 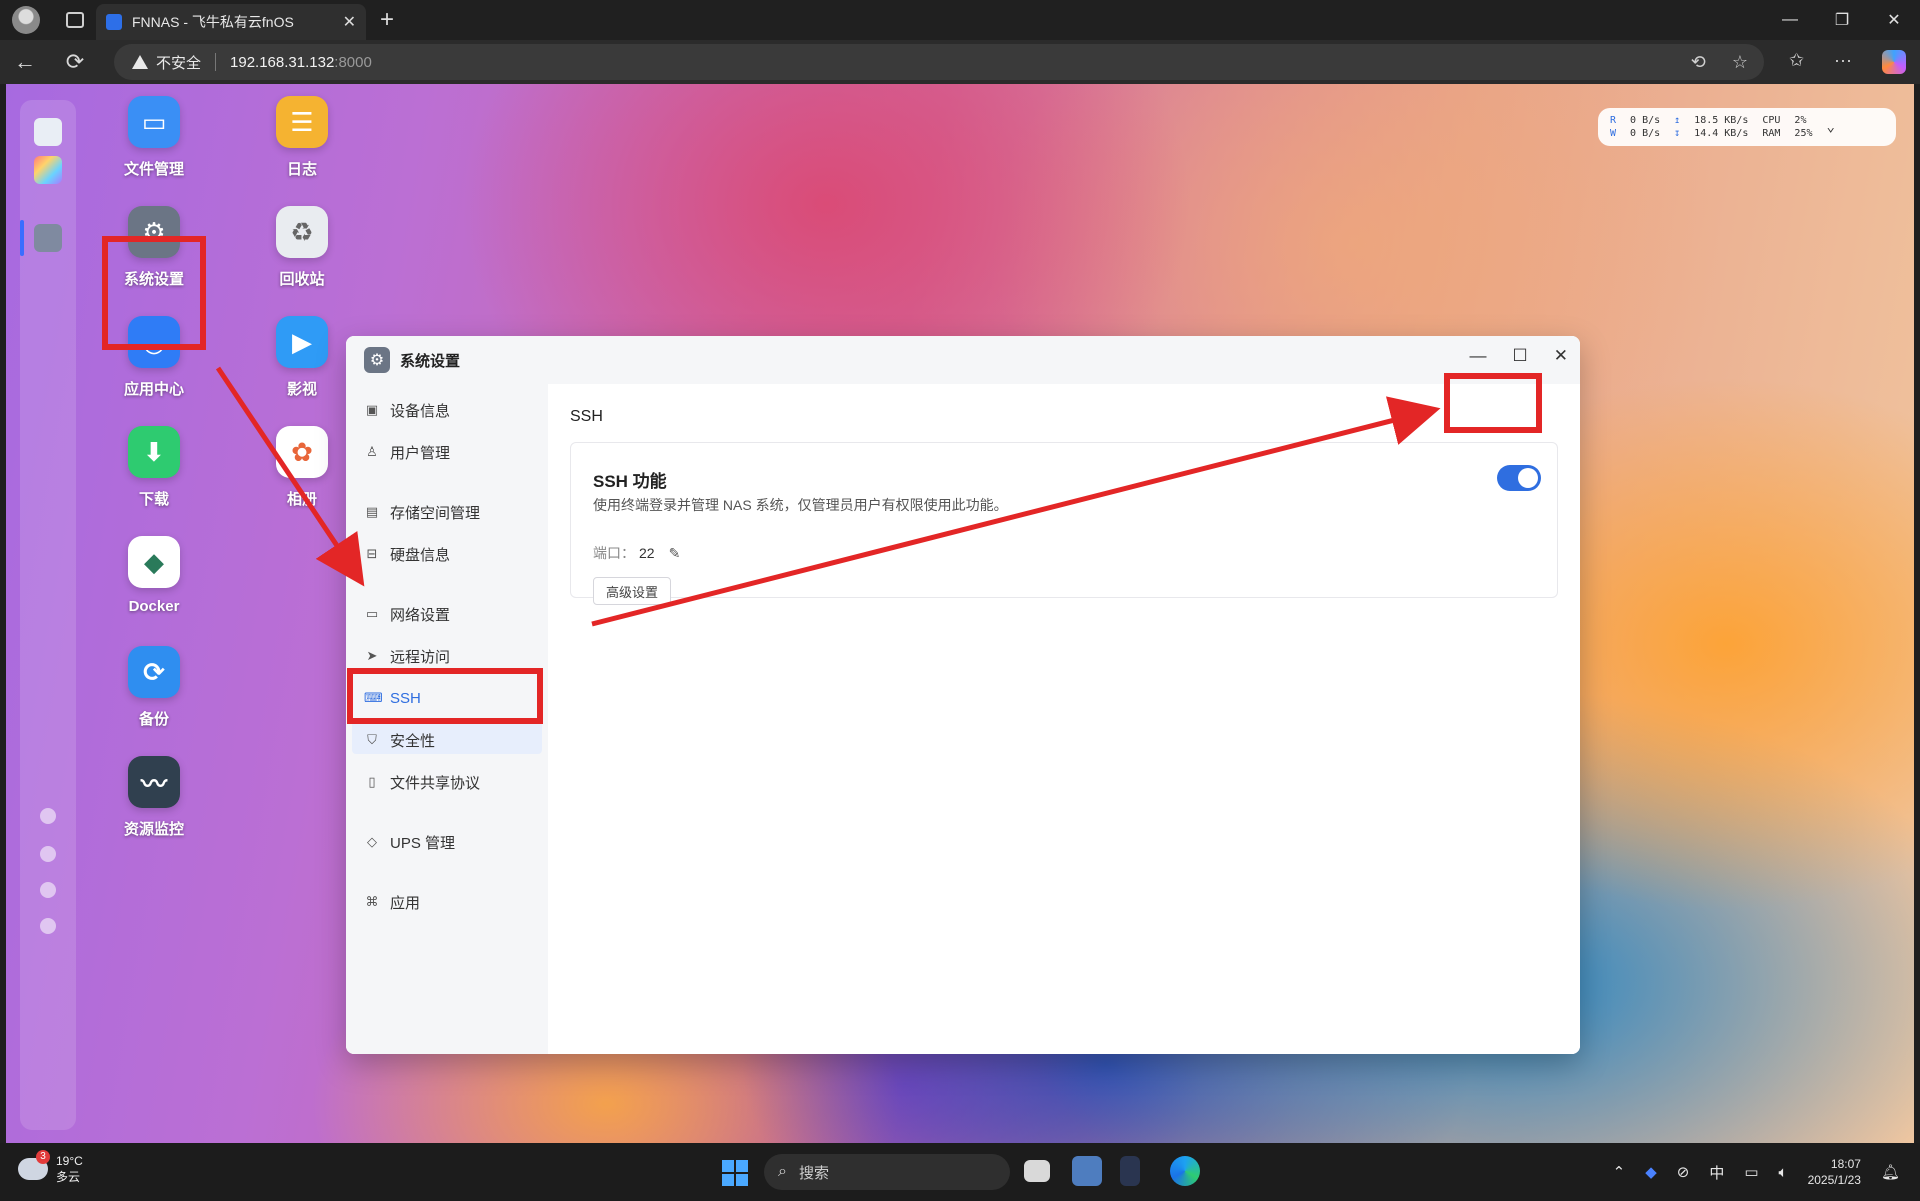 What do you see at coordinates (1894, 20) in the screenshot?
I see `close-icon: ✕` at bounding box center [1894, 20].